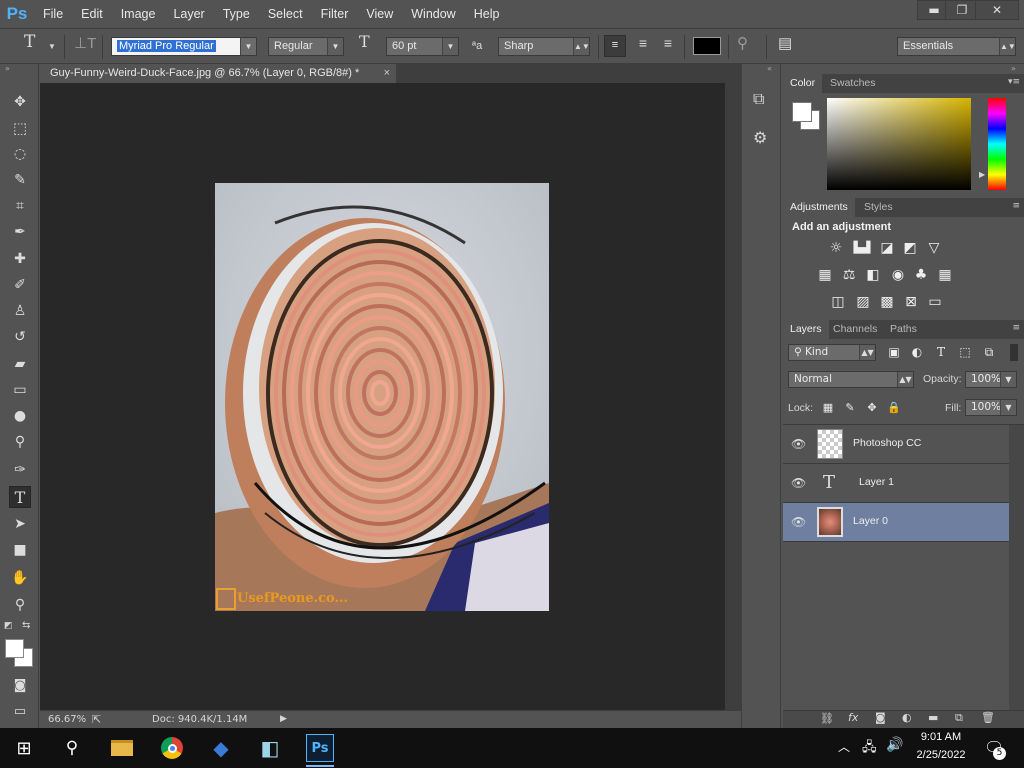  Describe the element at coordinates (806, 329) in the screenshot. I see `tab-layers: Layers` at that location.